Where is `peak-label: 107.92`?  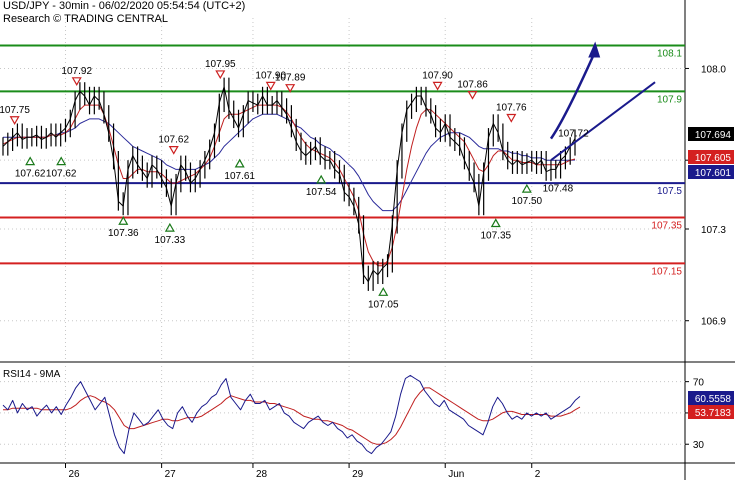
peak-label: 107.92 is located at coordinates (76, 71).